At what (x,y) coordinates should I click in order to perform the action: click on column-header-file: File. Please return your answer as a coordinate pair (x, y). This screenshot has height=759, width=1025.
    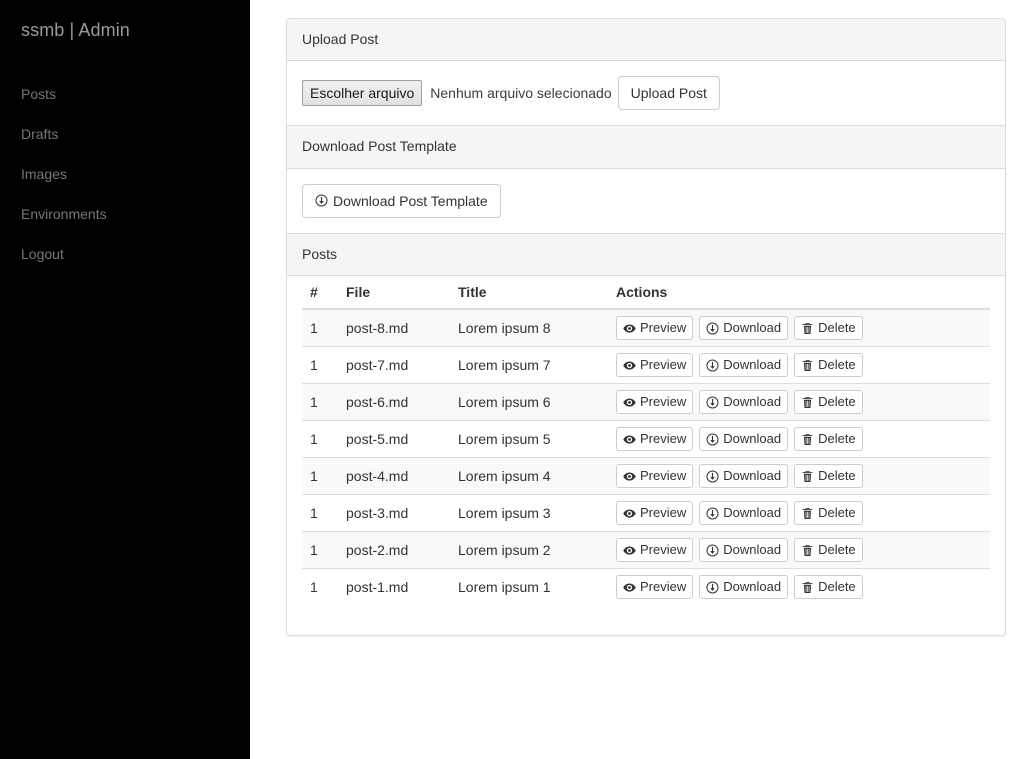
    Looking at the image, I should click on (394, 293).